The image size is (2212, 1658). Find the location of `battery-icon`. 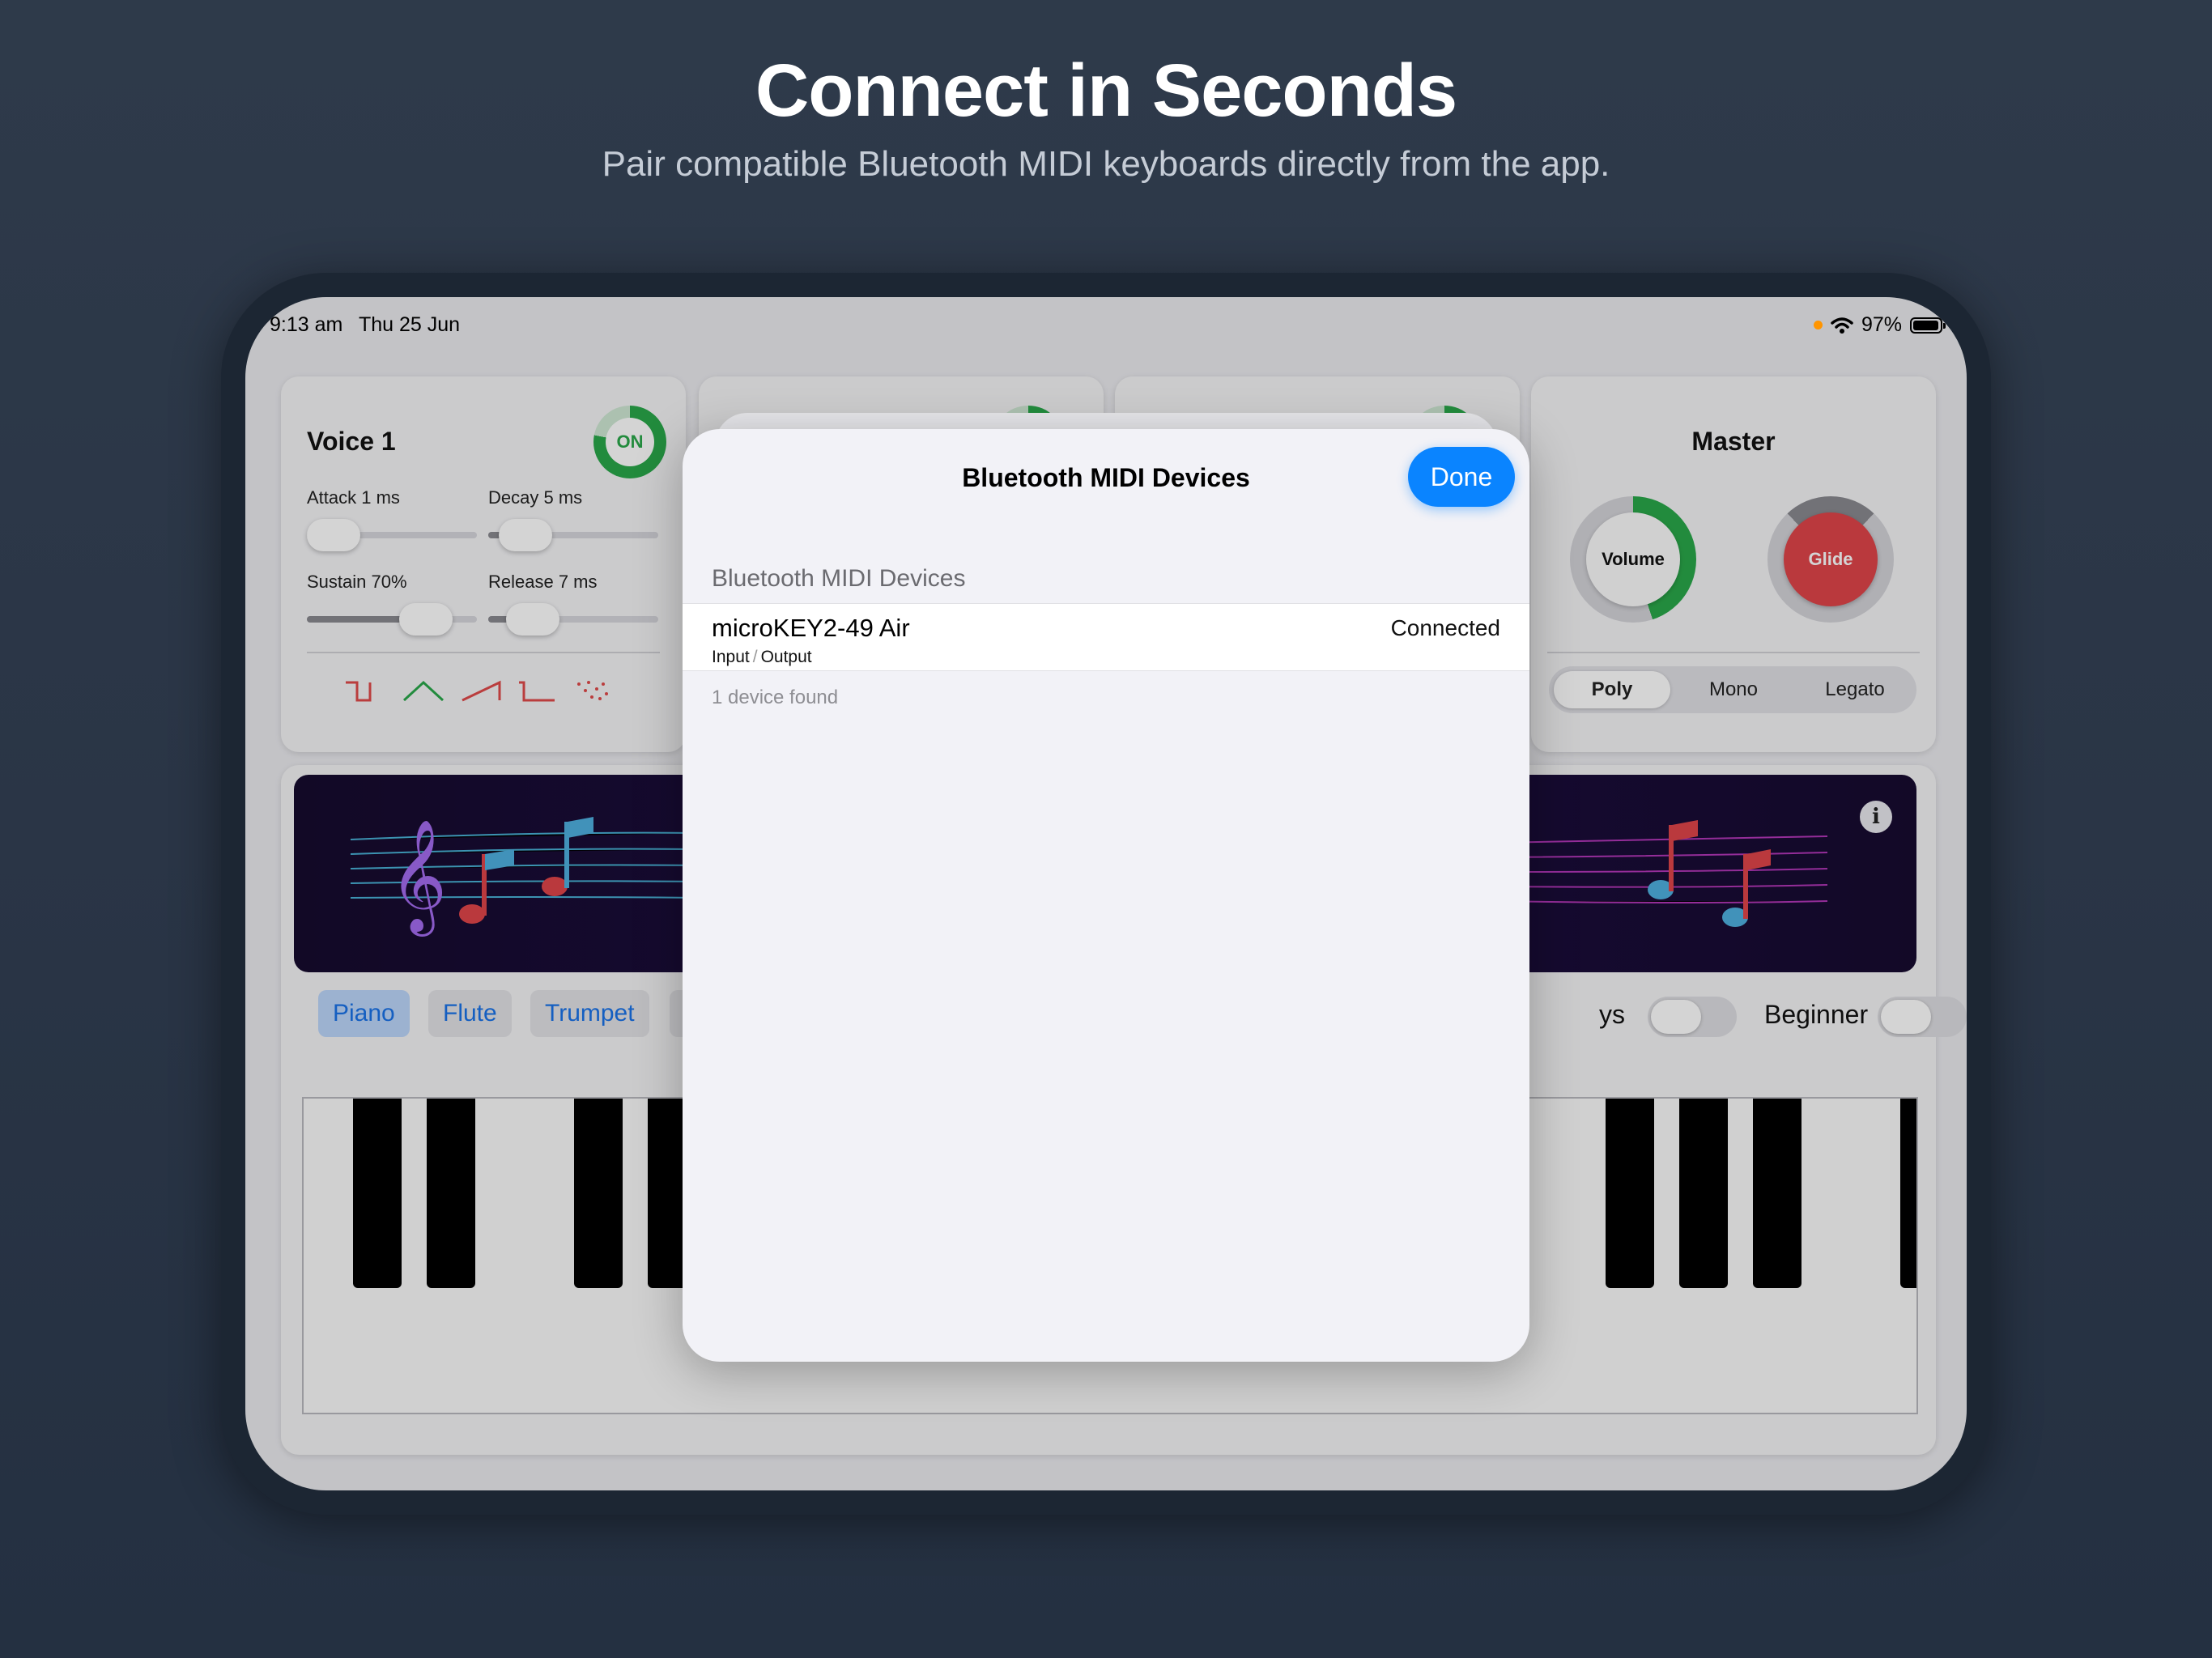

battery-icon is located at coordinates (1928, 325).